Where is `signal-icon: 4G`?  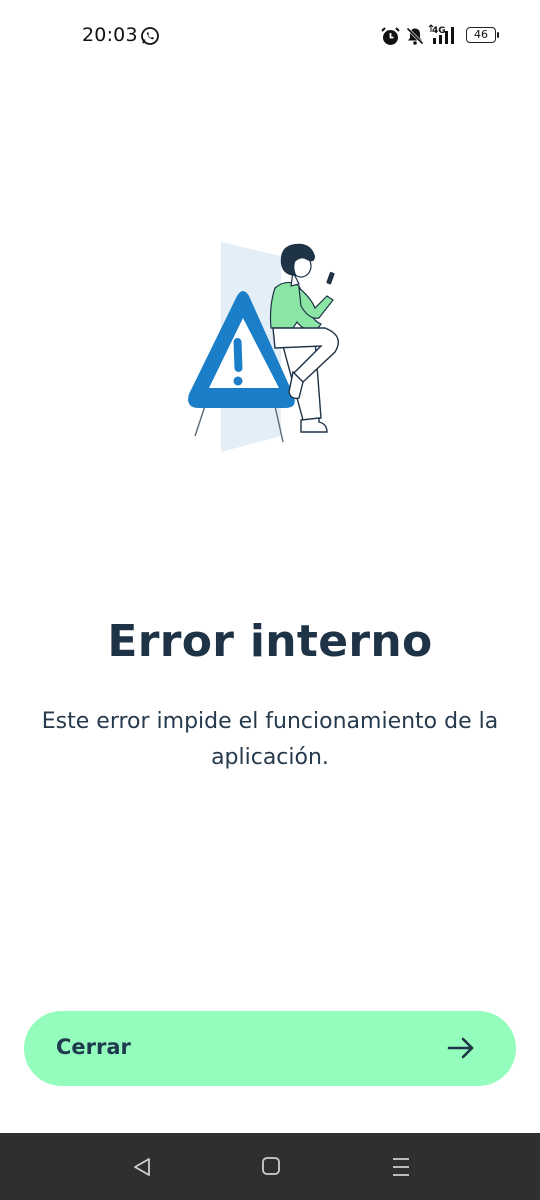 signal-icon: 4G is located at coordinates (441, 34).